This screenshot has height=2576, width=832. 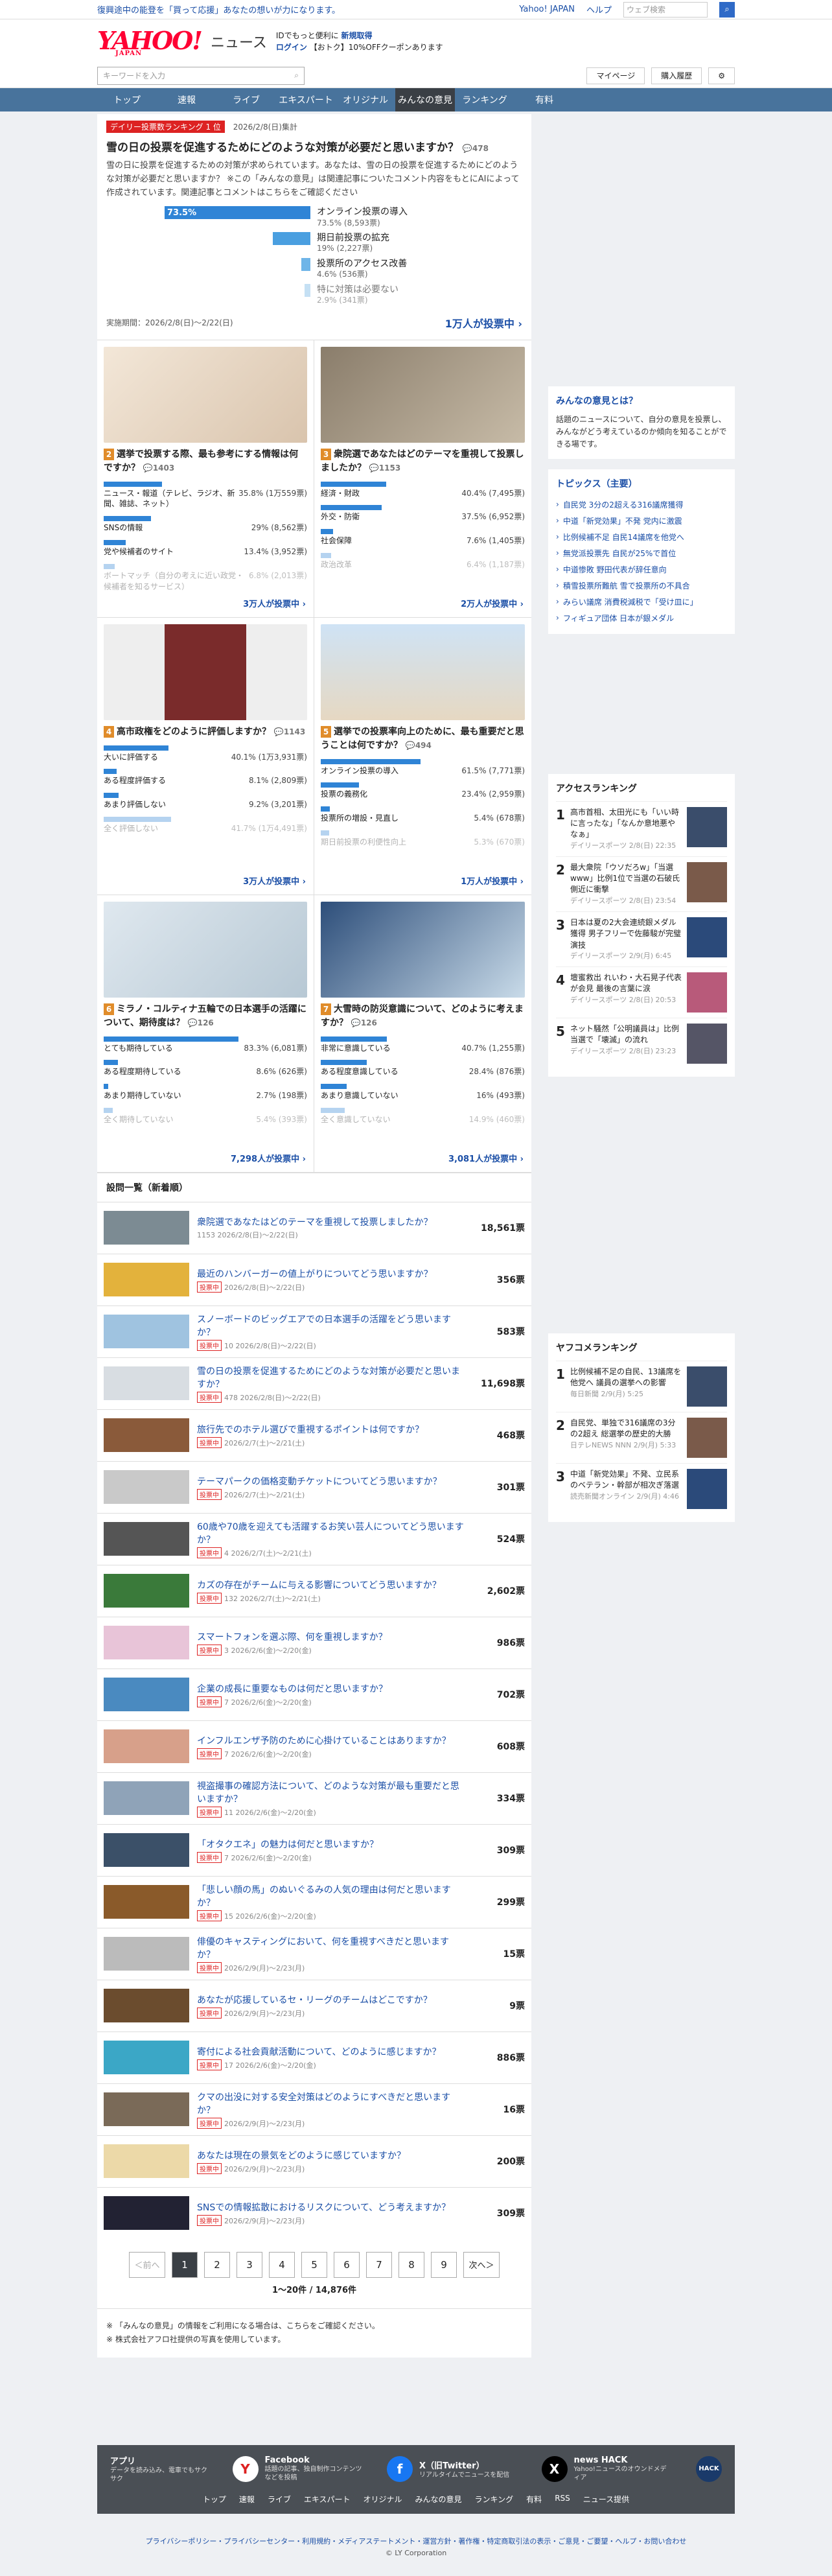 I want to click on yahoo-japan-link: Yahoo! JAPAN, so click(x=547, y=9).